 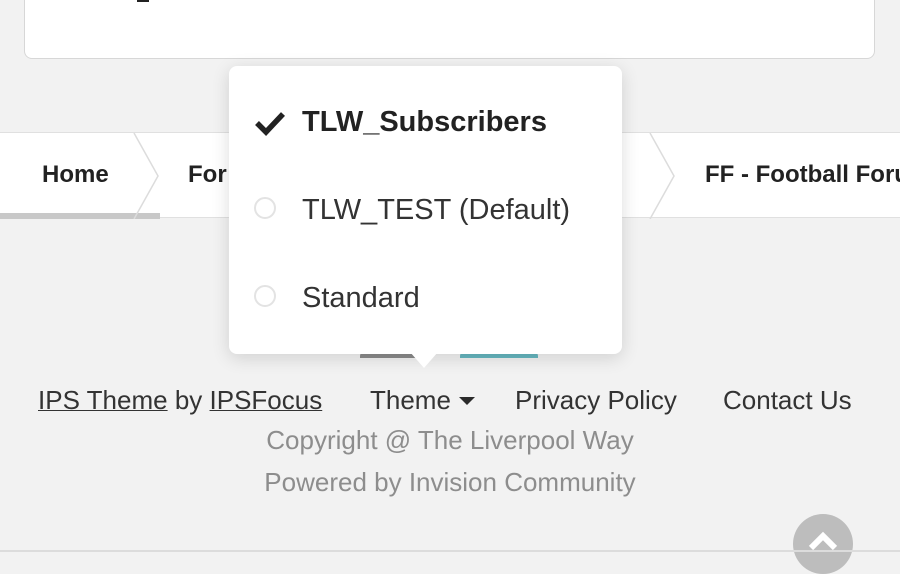 I want to click on powered-by-text: Powered by Invision Community, so click(x=450, y=482).